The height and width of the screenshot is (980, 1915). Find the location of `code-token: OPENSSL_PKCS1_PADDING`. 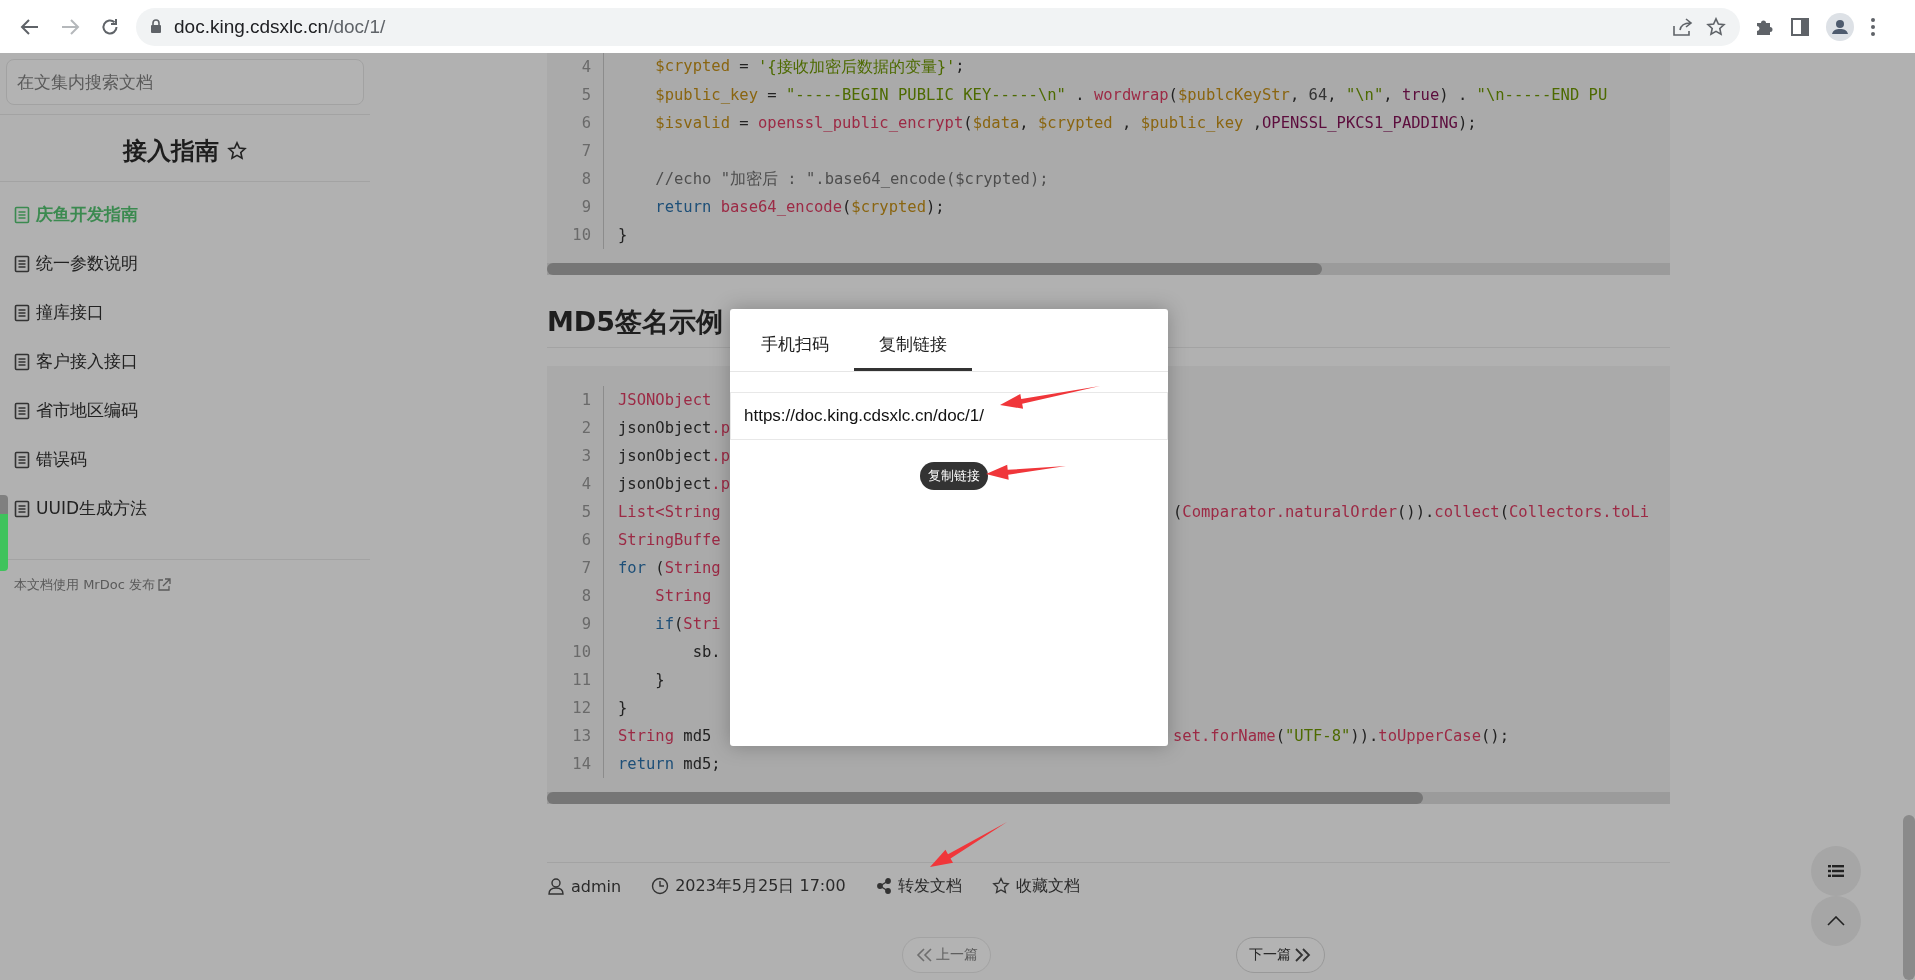

code-token: OPENSSL_PKCS1_PADDING is located at coordinates (1359, 123).